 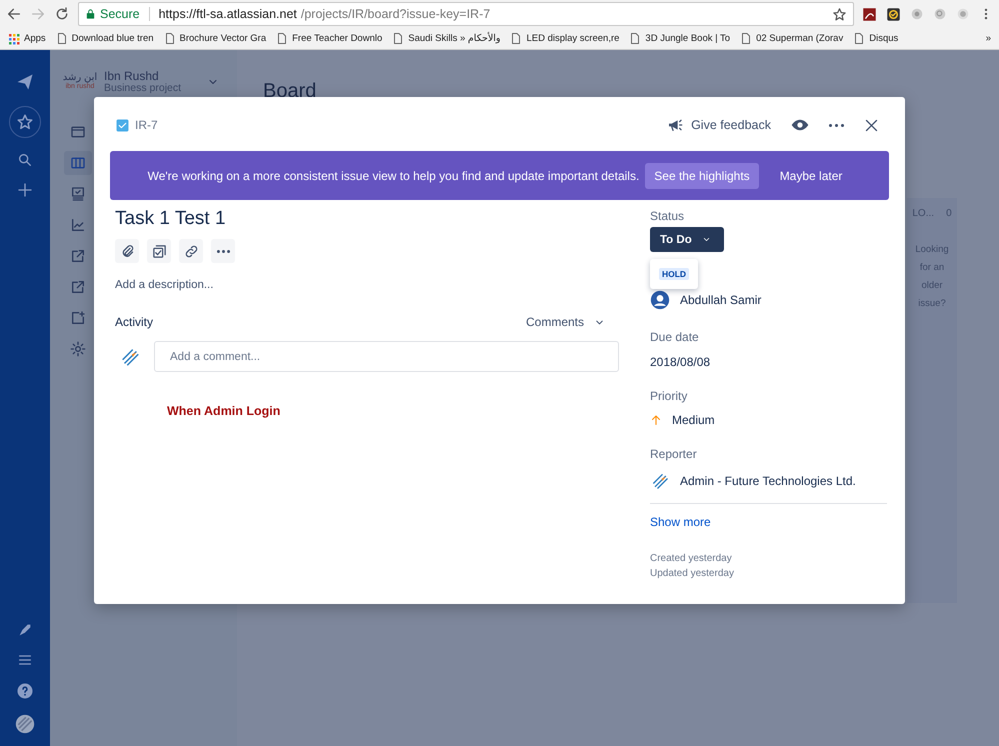 What do you see at coordinates (687, 239) in the screenshot?
I see `status-button: To Do` at bounding box center [687, 239].